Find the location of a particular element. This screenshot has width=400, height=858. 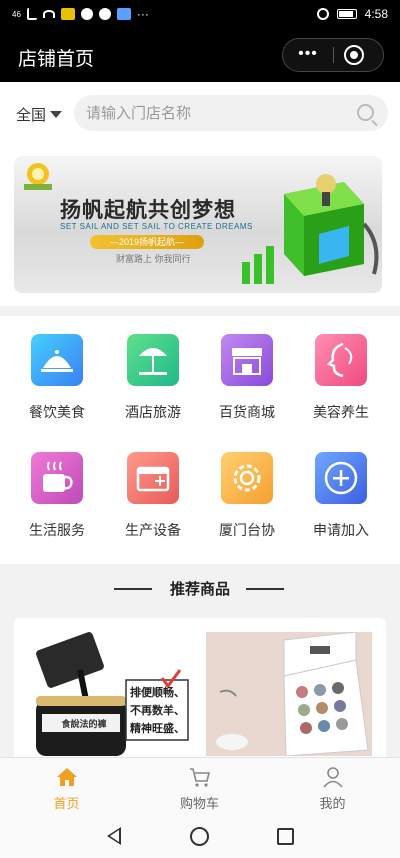

category-equipment: 生产设备 is located at coordinates (153, 489).